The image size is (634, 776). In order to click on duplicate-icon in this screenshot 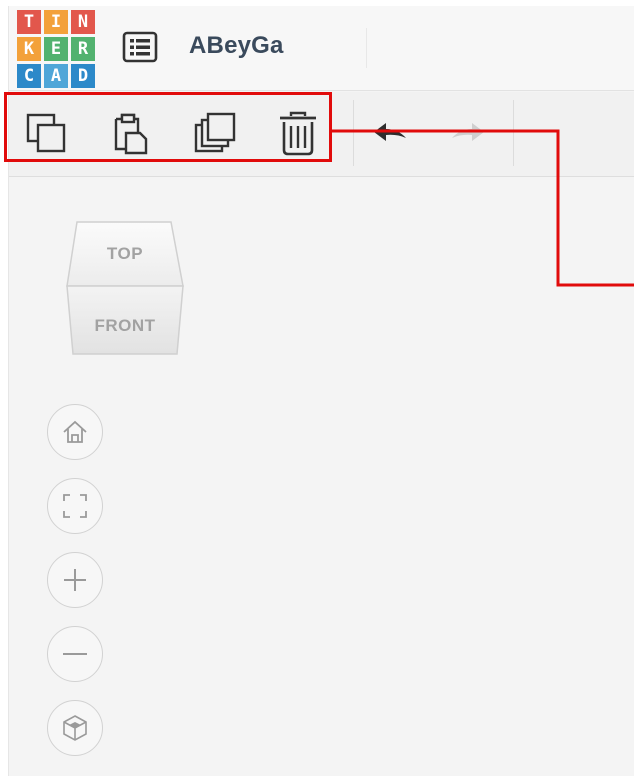, I will do `click(215, 132)`.